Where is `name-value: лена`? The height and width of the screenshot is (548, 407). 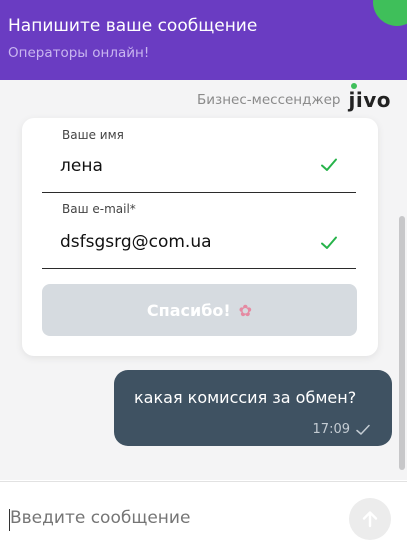
name-value: лена is located at coordinates (81, 166).